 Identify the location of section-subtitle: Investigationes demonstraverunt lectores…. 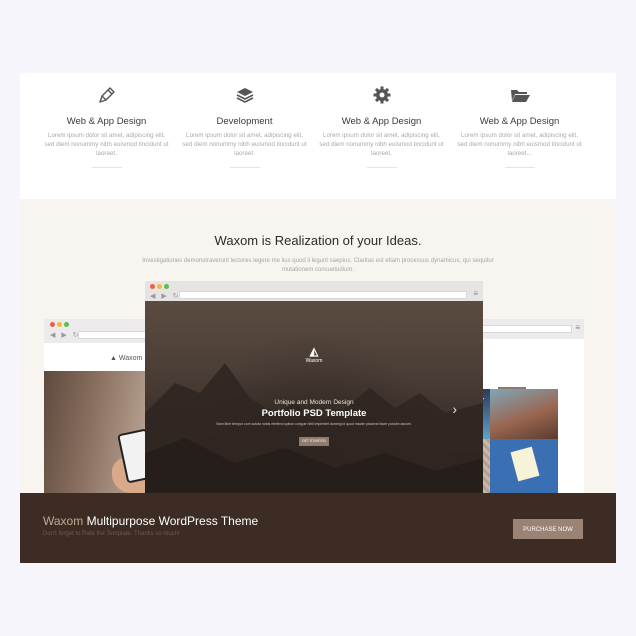
(318, 265).